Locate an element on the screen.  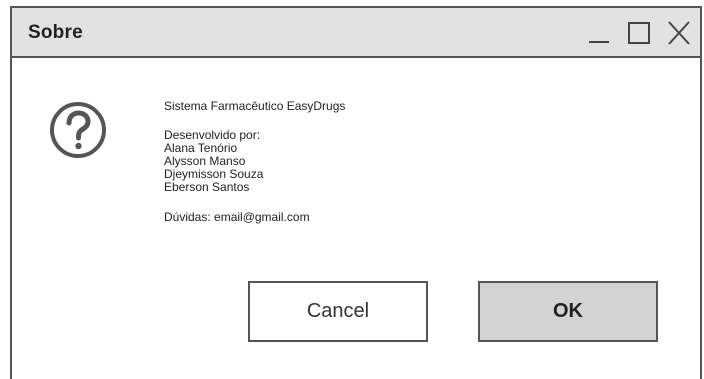
app-name: Sistema Farmacêutico EasyDrugs is located at coordinates (255, 106).